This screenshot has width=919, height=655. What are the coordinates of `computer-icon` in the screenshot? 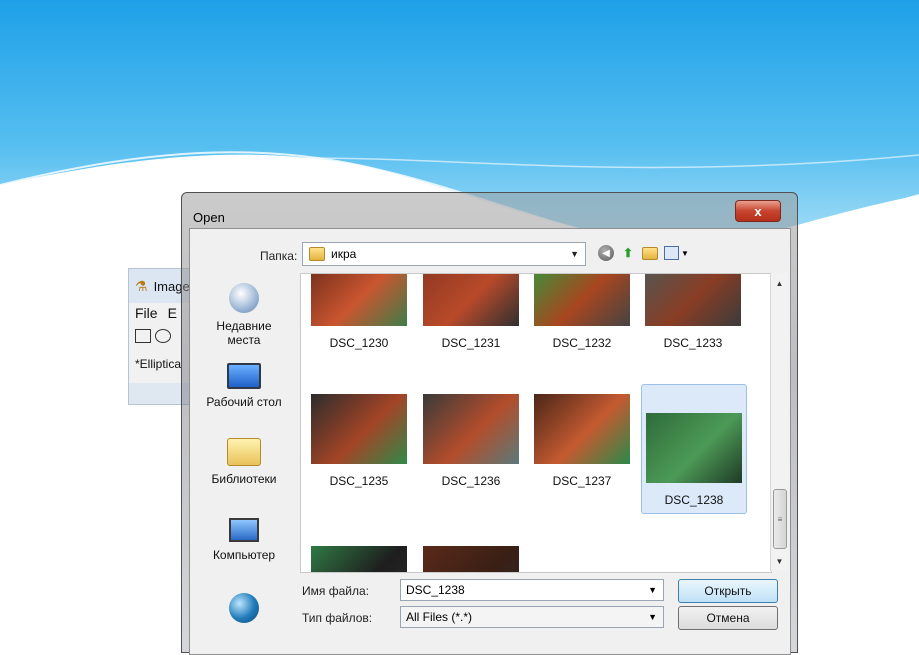 It's located at (244, 530).